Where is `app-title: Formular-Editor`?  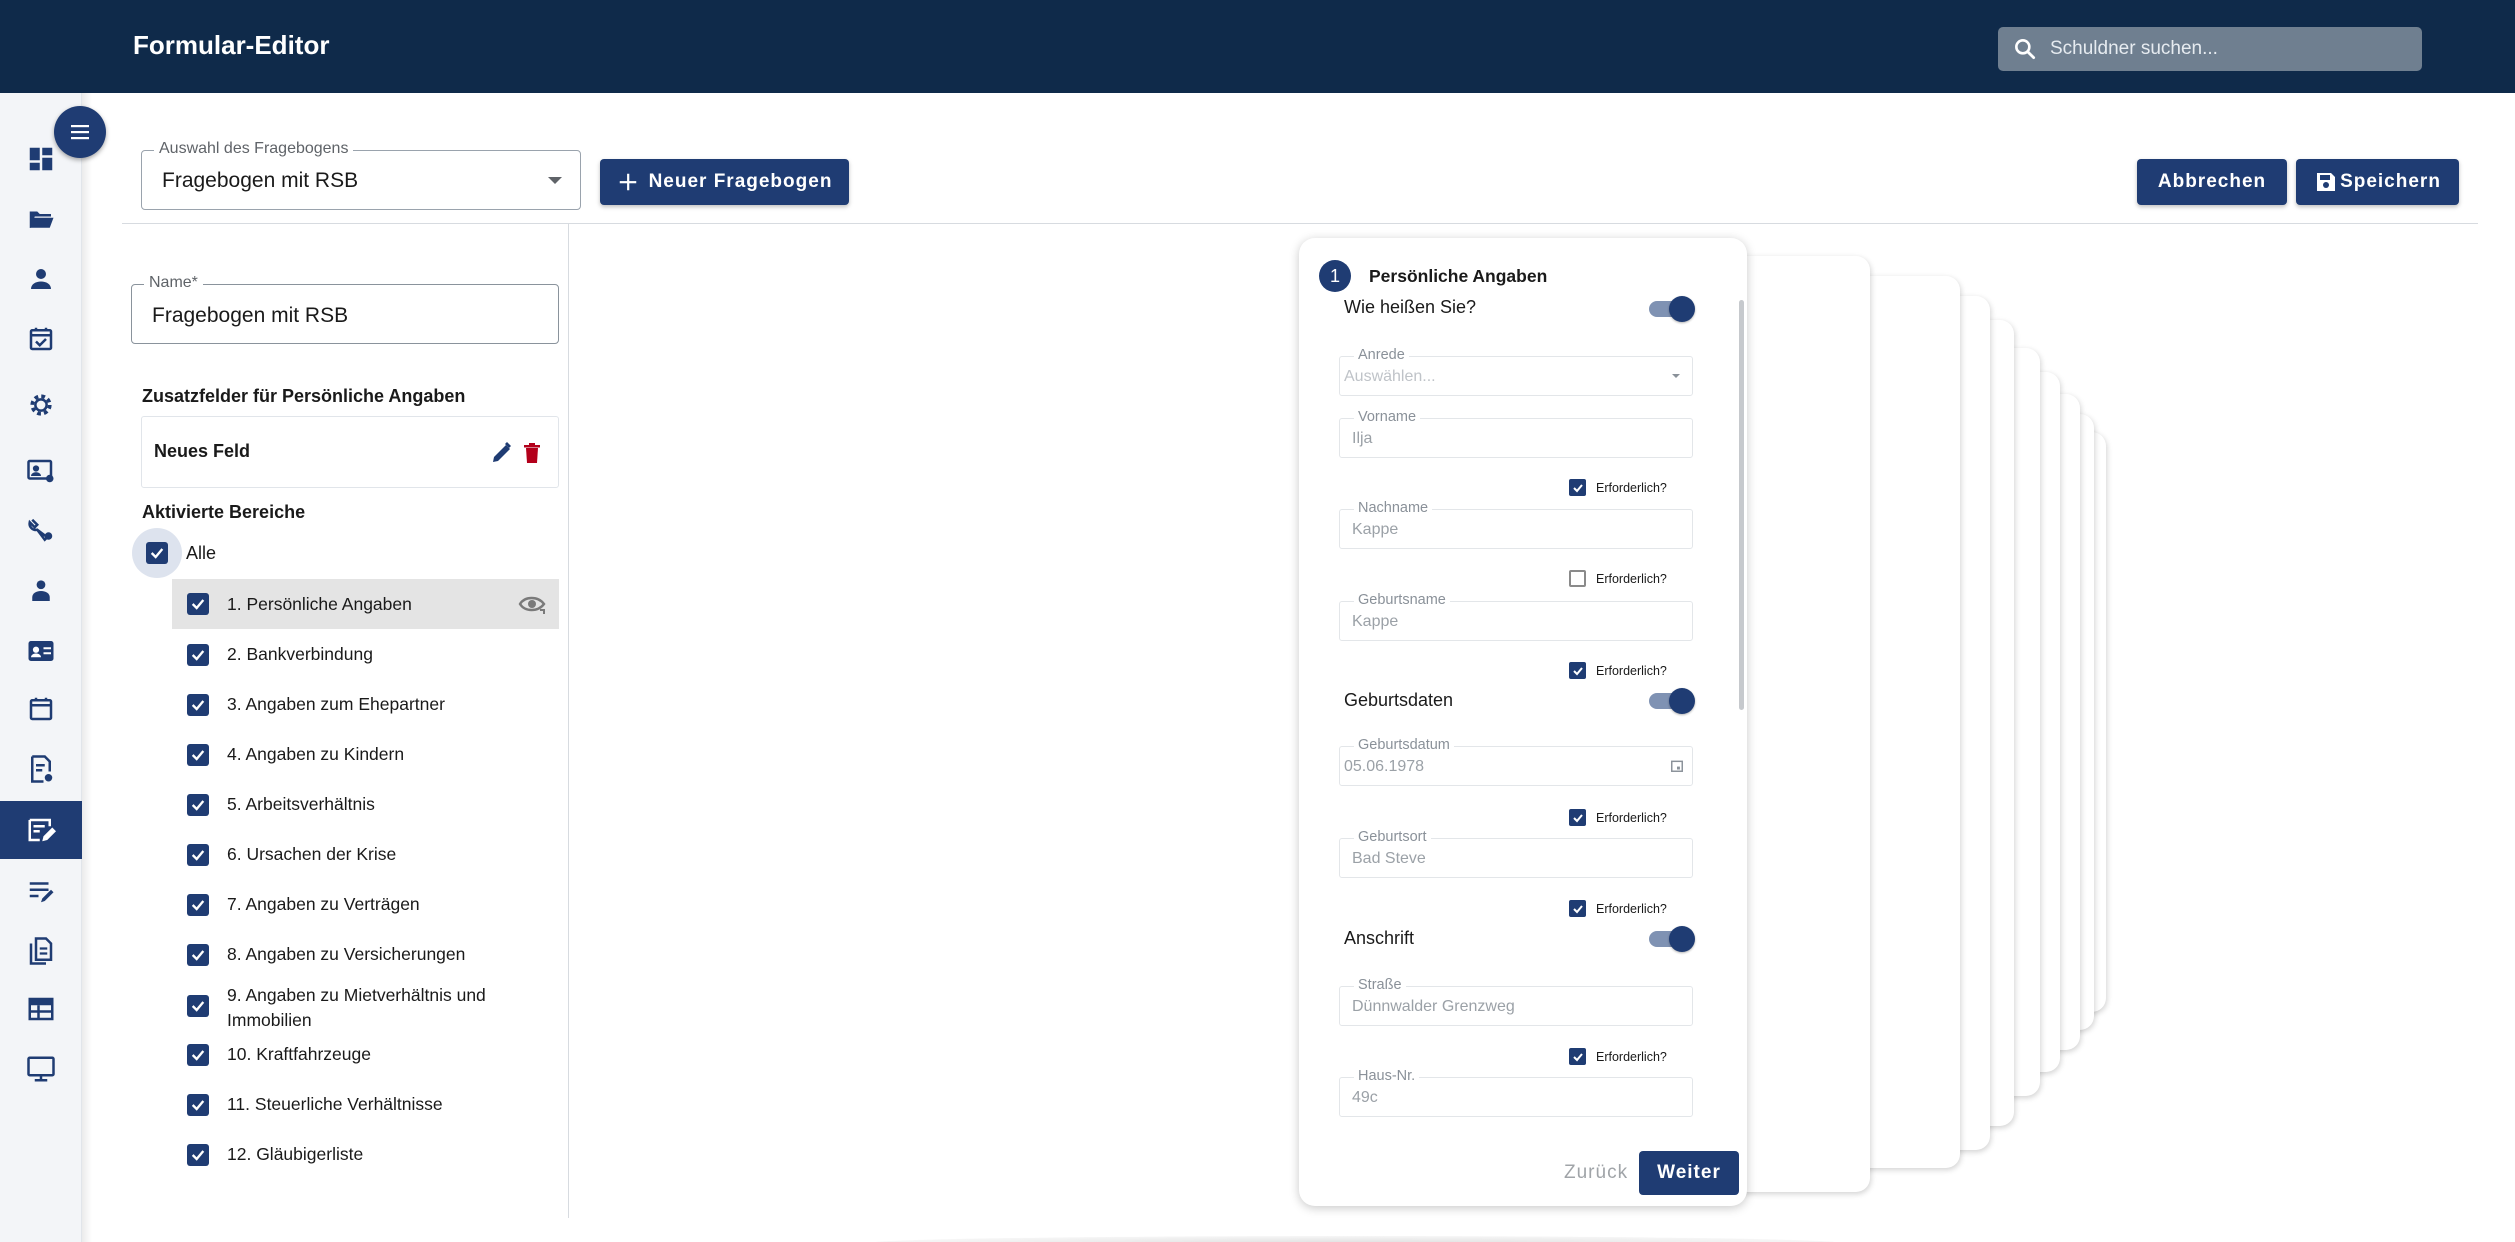 app-title: Formular-Editor is located at coordinates (231, 45).